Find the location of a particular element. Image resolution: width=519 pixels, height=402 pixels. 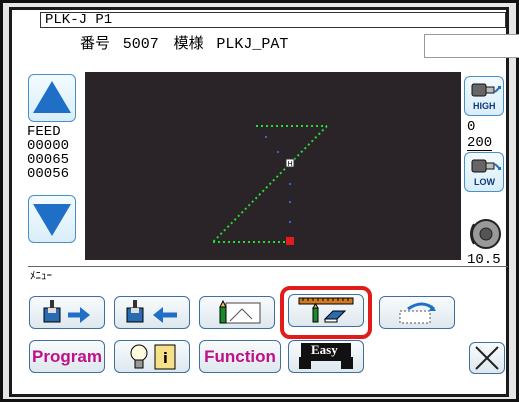

close-button is located at coordinates (487, 358).